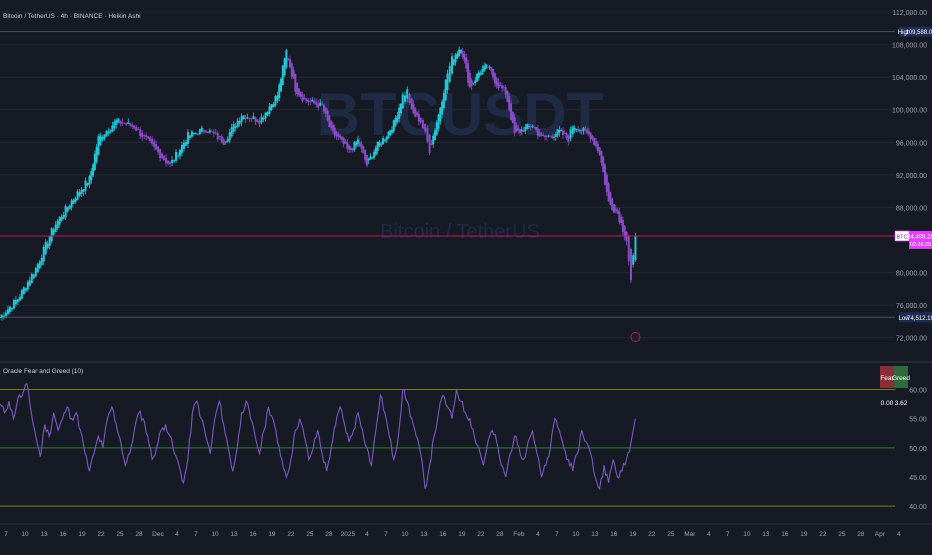 This screenshot has height=555, width=932. I want to click on time-axis-label: 25, so click(310, 534).